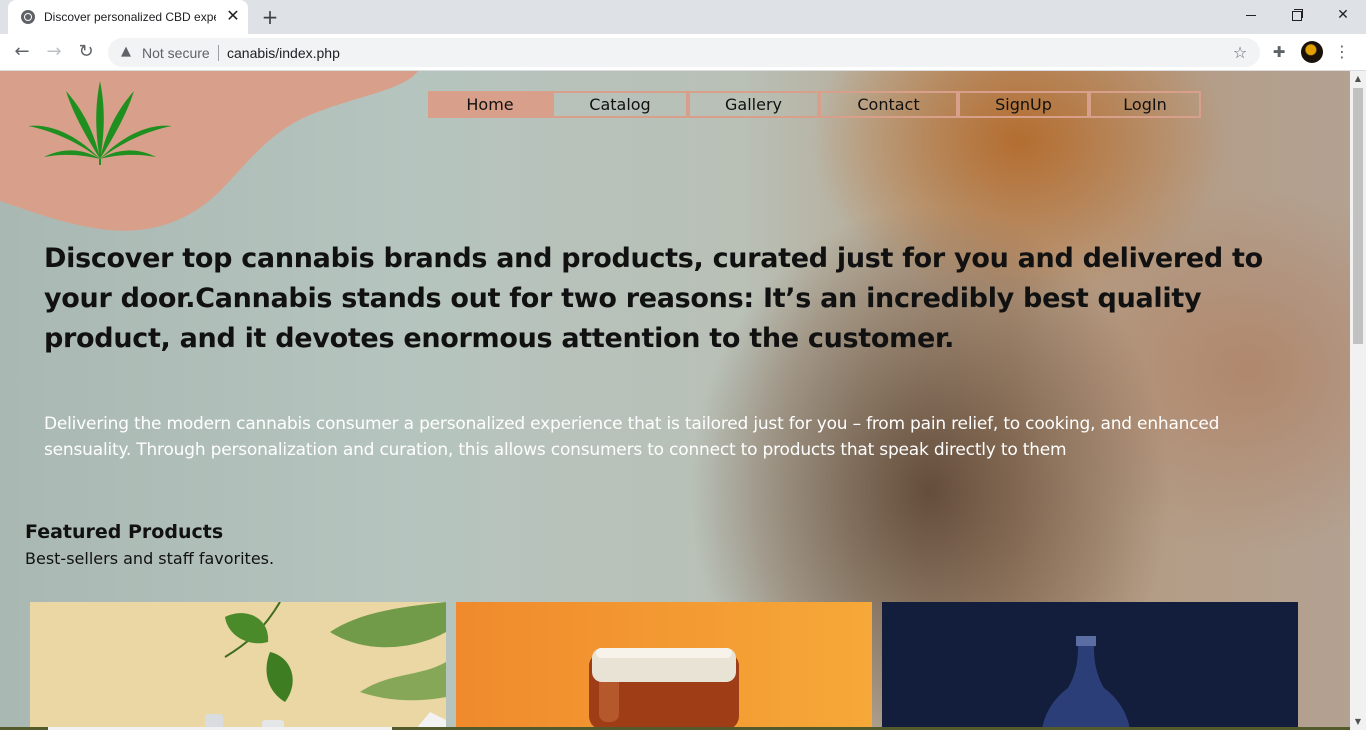  What do you see at coordinates (1145, 104) in the screenshot?
I see `nav-login: LogIn` at bounding box center [1145, 104].